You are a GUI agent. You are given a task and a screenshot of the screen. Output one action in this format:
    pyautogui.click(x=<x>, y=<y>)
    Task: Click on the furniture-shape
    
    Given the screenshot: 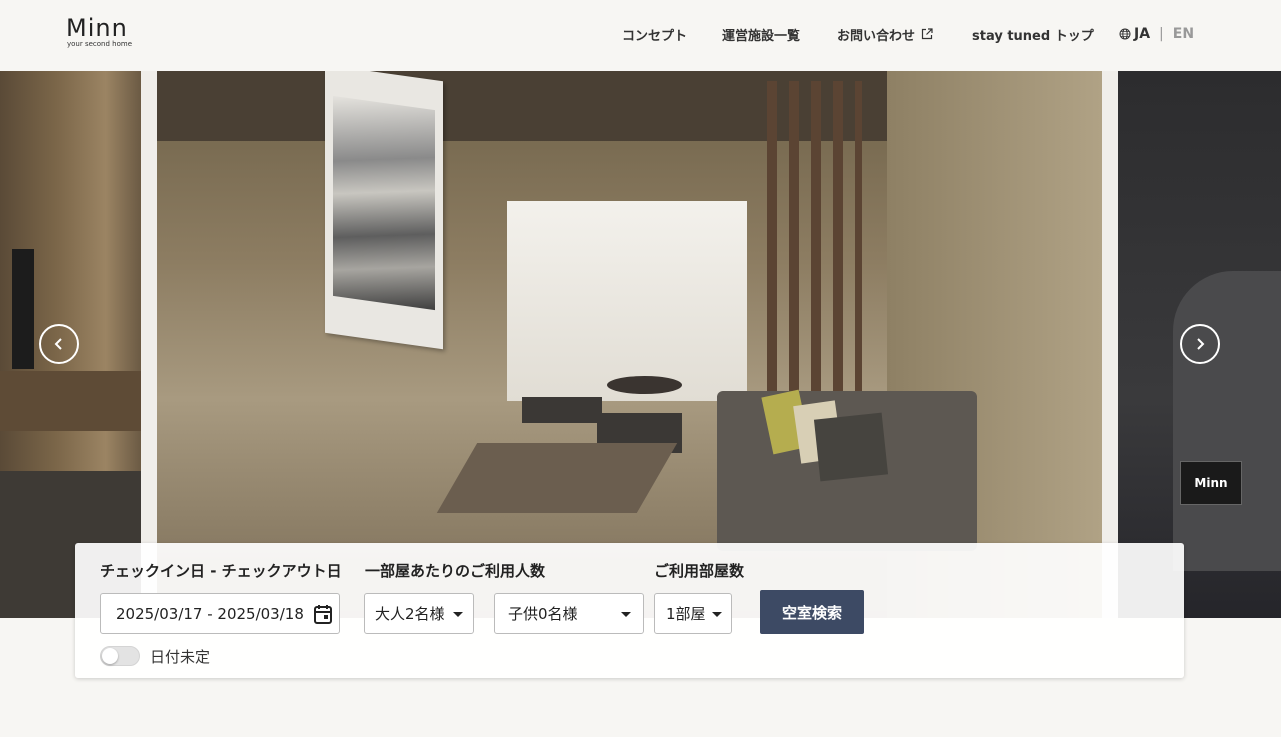 What is the action you would take?
    pyautogui.click(x=70, y=401)
    